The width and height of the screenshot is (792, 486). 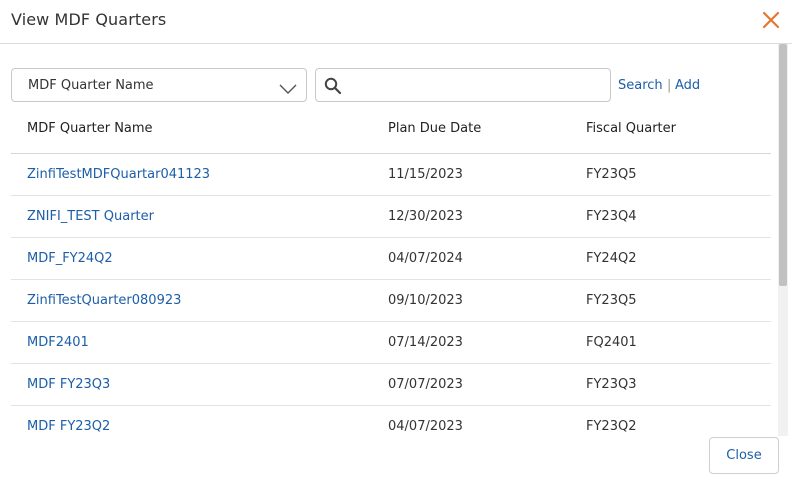 What do you see at coordinates (425, 384) in the screenshot?
I see `plan-due-date: 07/07/2023` at bounding box center [425, 384].